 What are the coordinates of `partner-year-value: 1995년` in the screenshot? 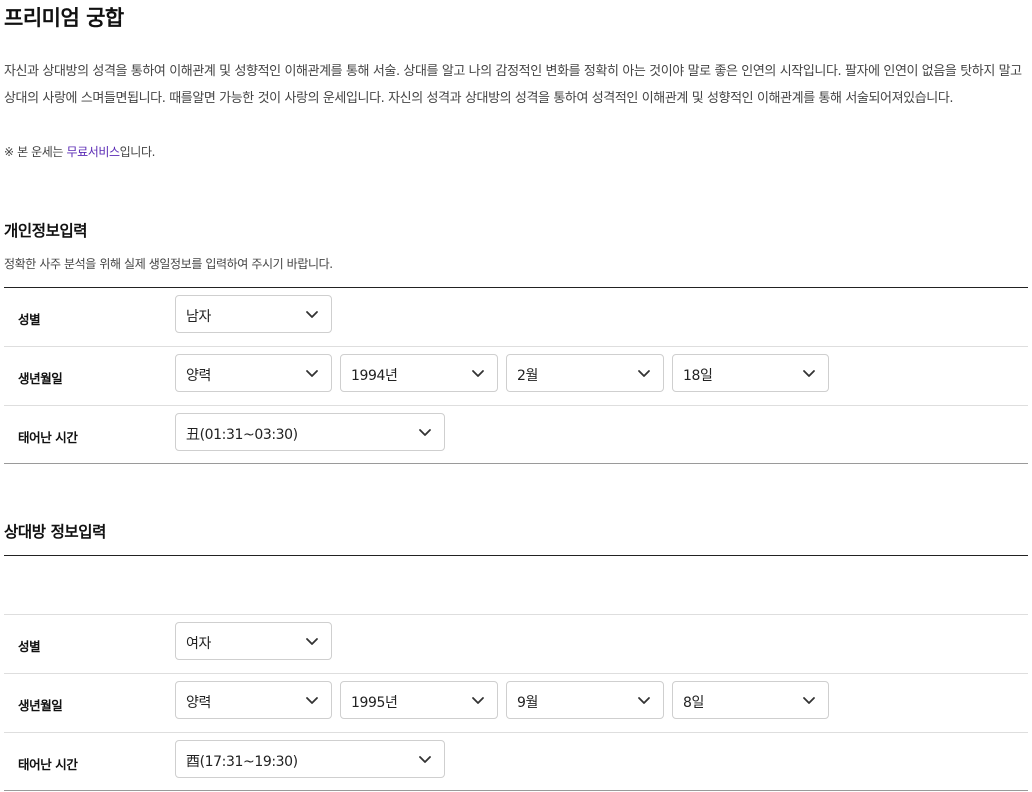 It's located at (374, 703).